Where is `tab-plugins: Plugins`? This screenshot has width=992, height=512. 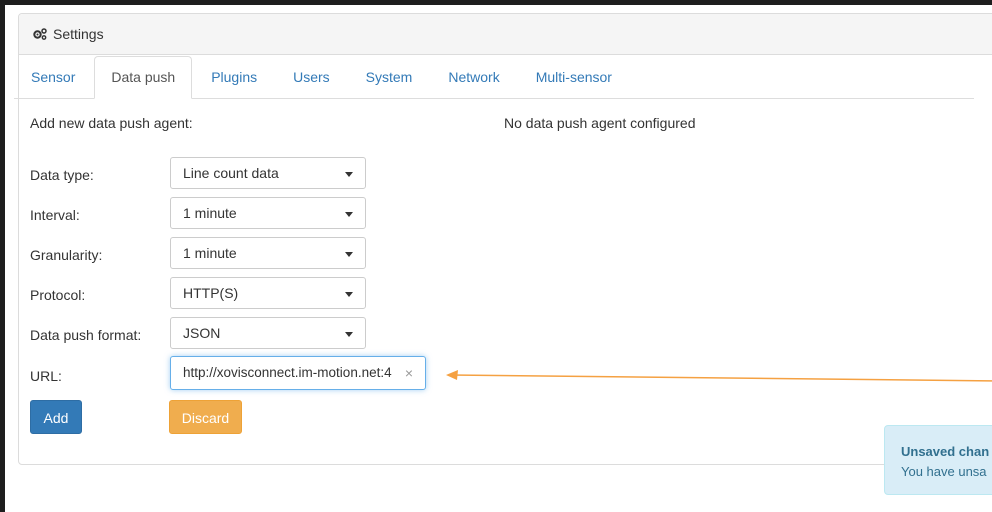
tab-plugins: Plugins is located at coordinates (234, 77).